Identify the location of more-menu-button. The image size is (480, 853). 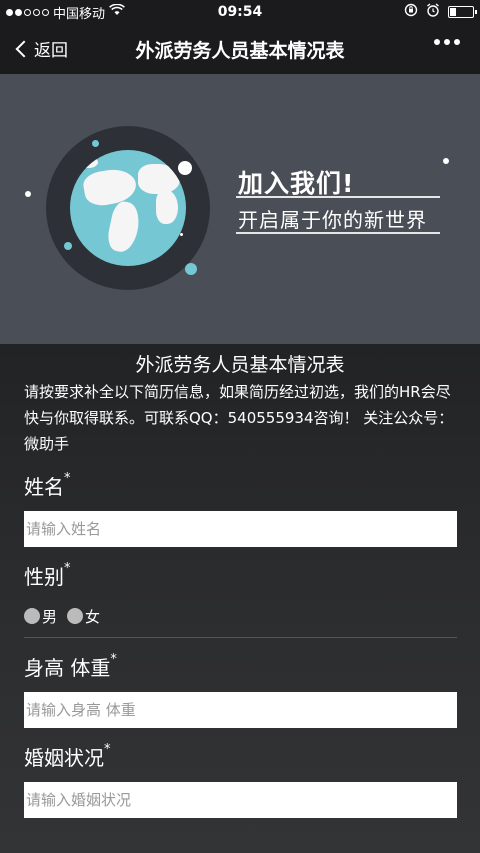
(447, 42).